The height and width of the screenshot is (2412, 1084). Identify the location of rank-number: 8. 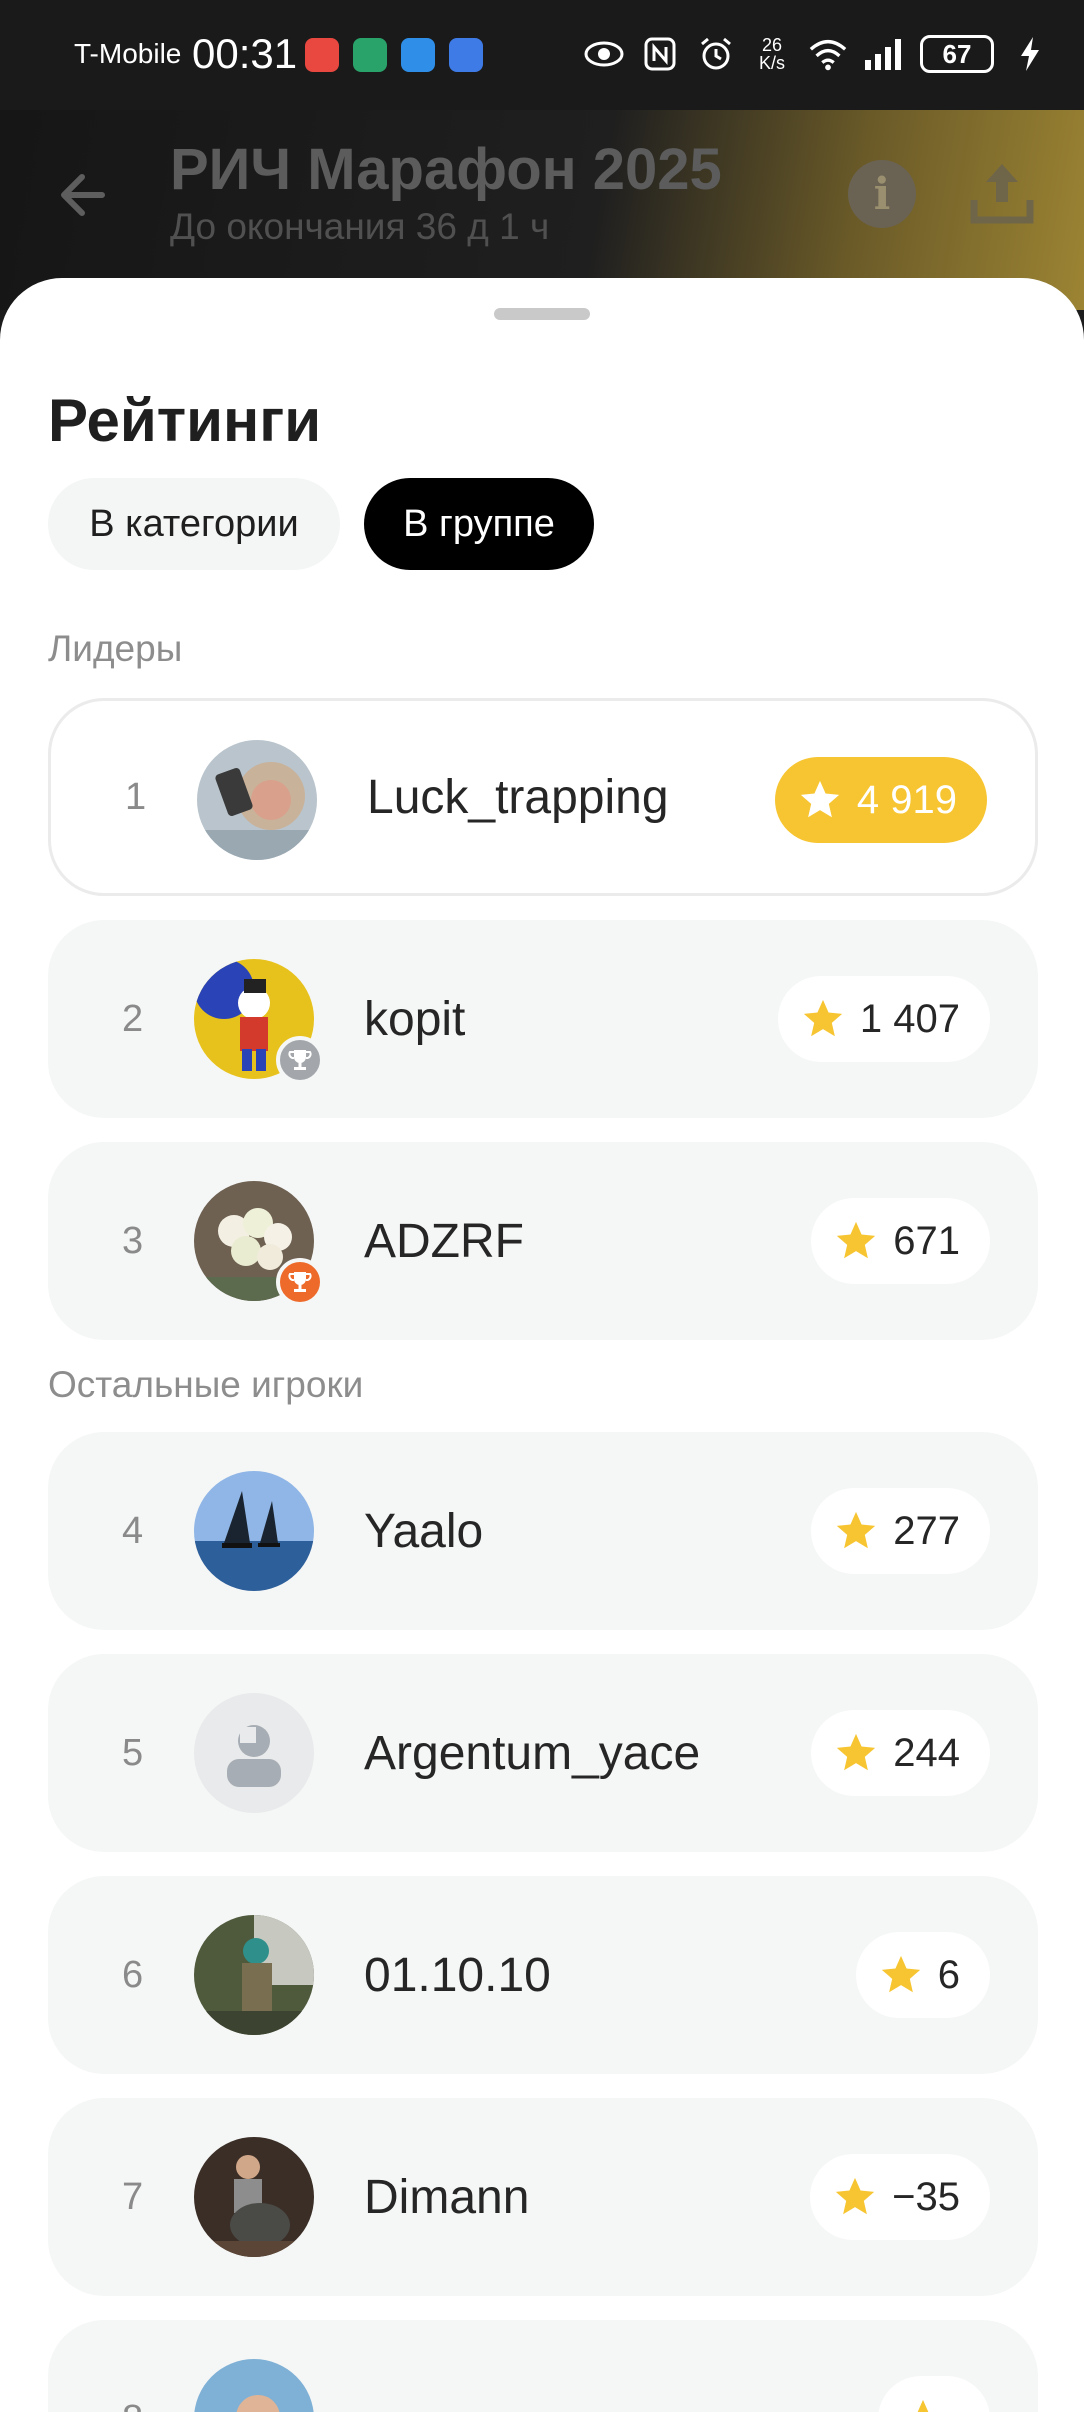
(132, 2366).